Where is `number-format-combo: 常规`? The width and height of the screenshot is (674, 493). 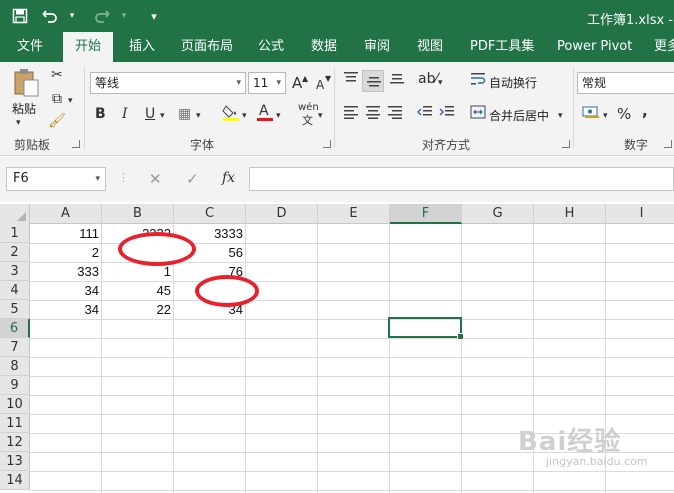 number-format-combo: 常规 is located at coordinates (625, 83).